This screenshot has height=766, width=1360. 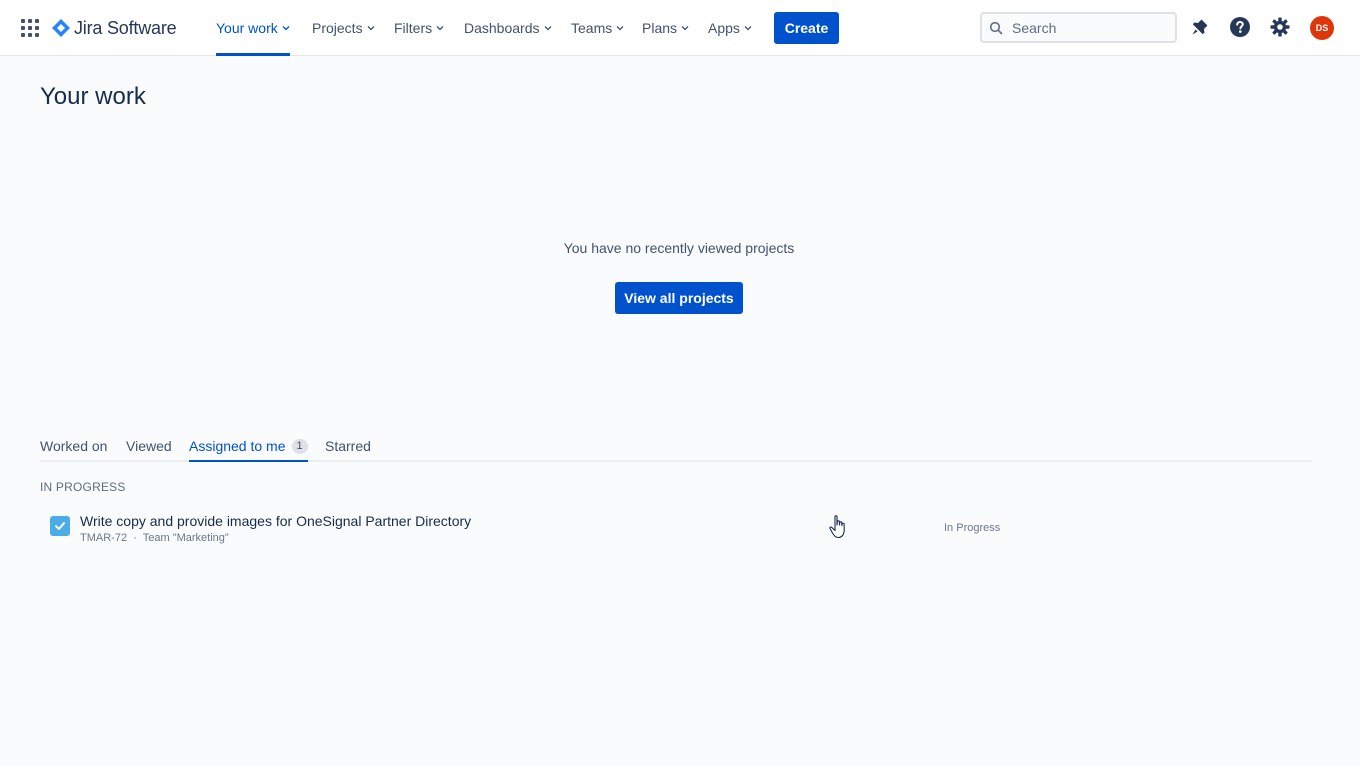 I want to click on search-icon, so click(x=996, y=27).